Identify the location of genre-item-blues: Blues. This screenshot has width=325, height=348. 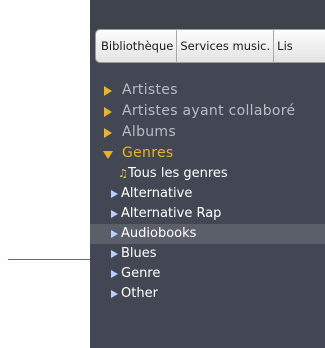
(207, 254).